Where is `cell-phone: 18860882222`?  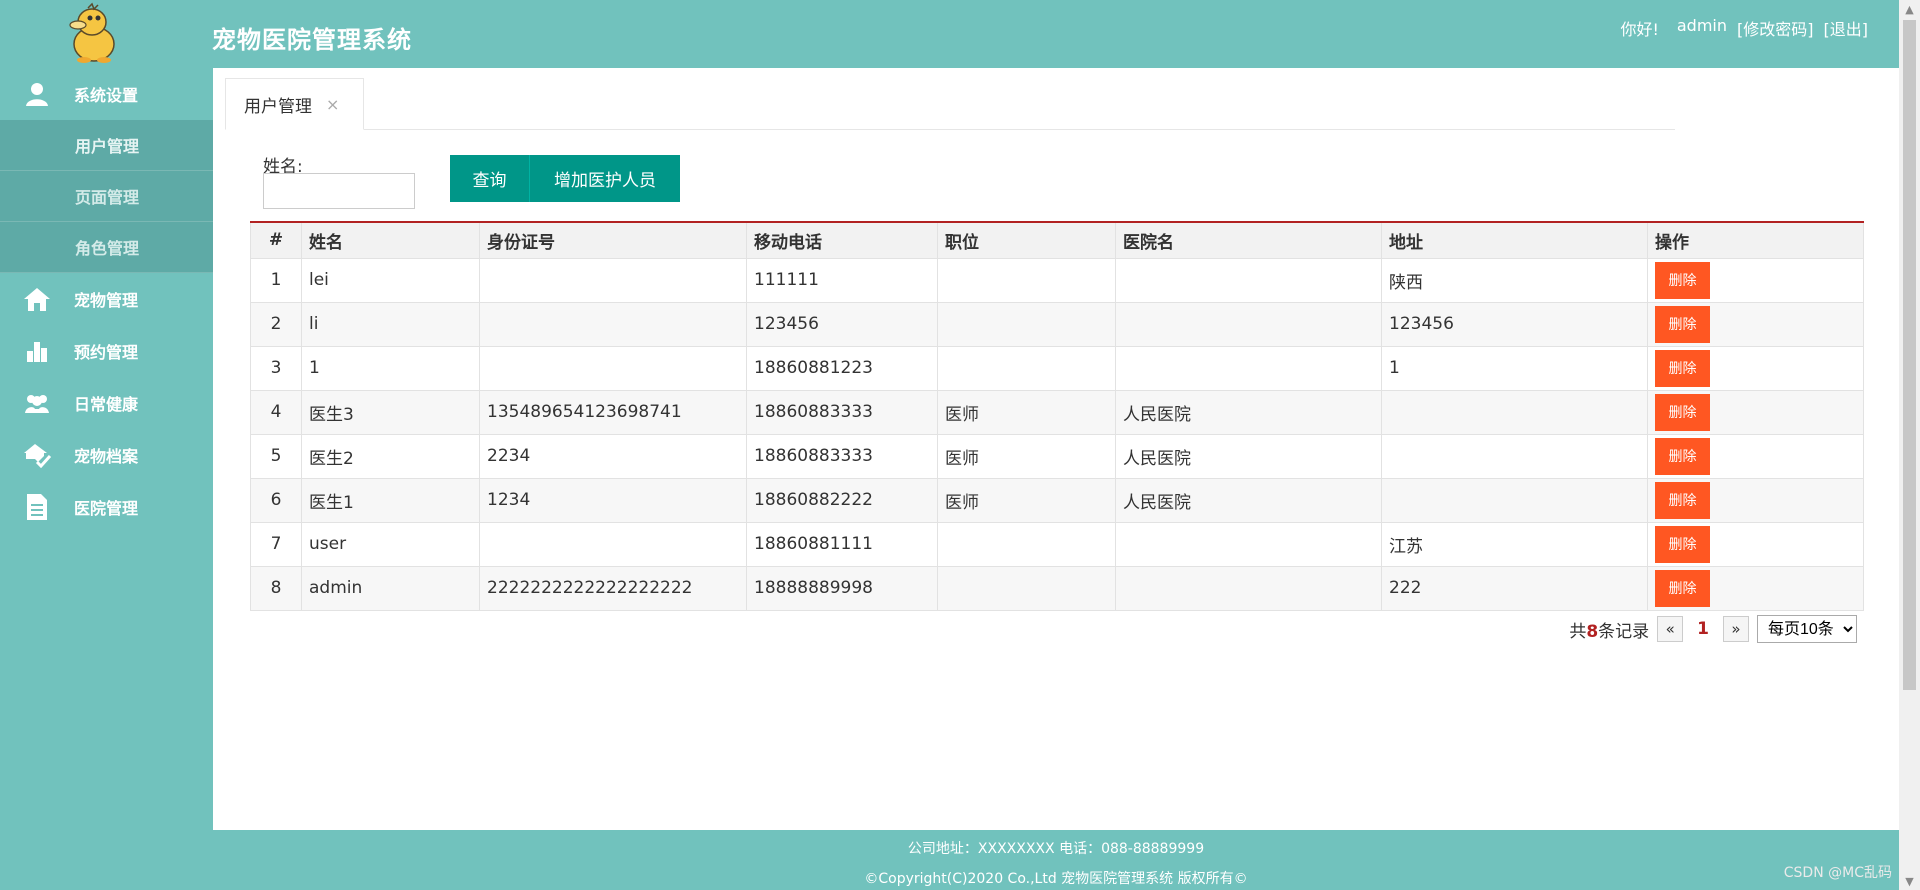 cell-phone: 18860882222 is located at coordinates (842, 500).